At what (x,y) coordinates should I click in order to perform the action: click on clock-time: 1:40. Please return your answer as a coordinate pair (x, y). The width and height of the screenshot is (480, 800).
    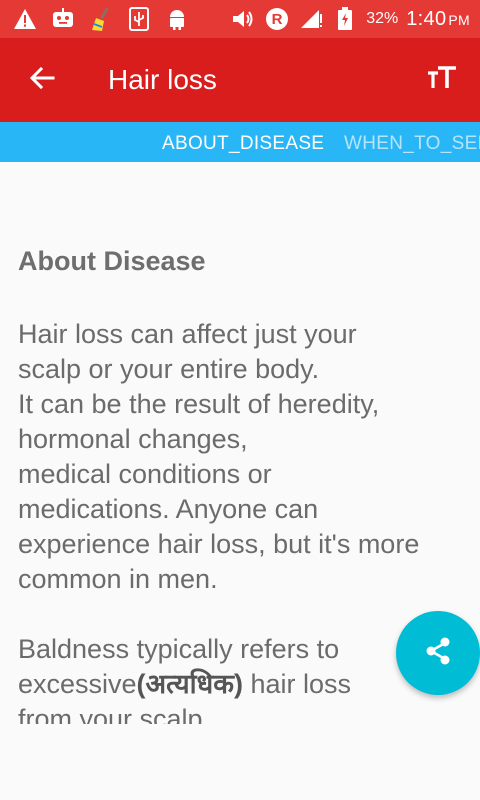
    Looking at the image, I should click on (426, 18).